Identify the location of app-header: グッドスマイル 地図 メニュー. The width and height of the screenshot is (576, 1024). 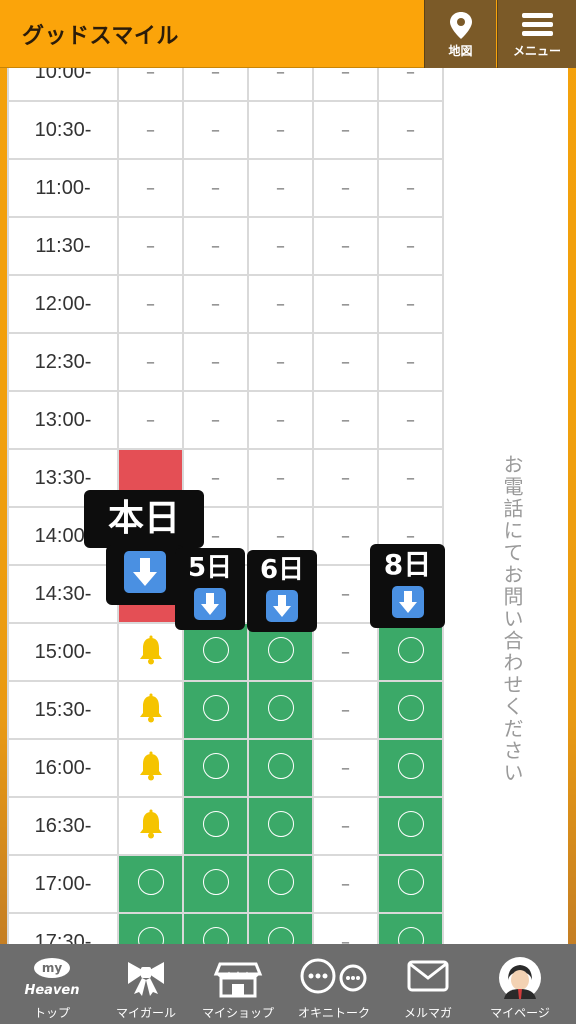
(288, 34).